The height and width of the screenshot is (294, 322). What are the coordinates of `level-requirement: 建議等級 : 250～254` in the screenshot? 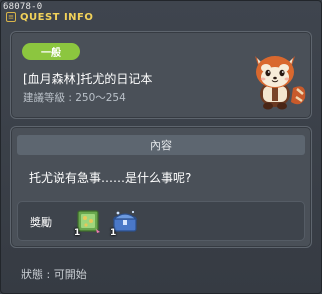 It's located at (74, 98).